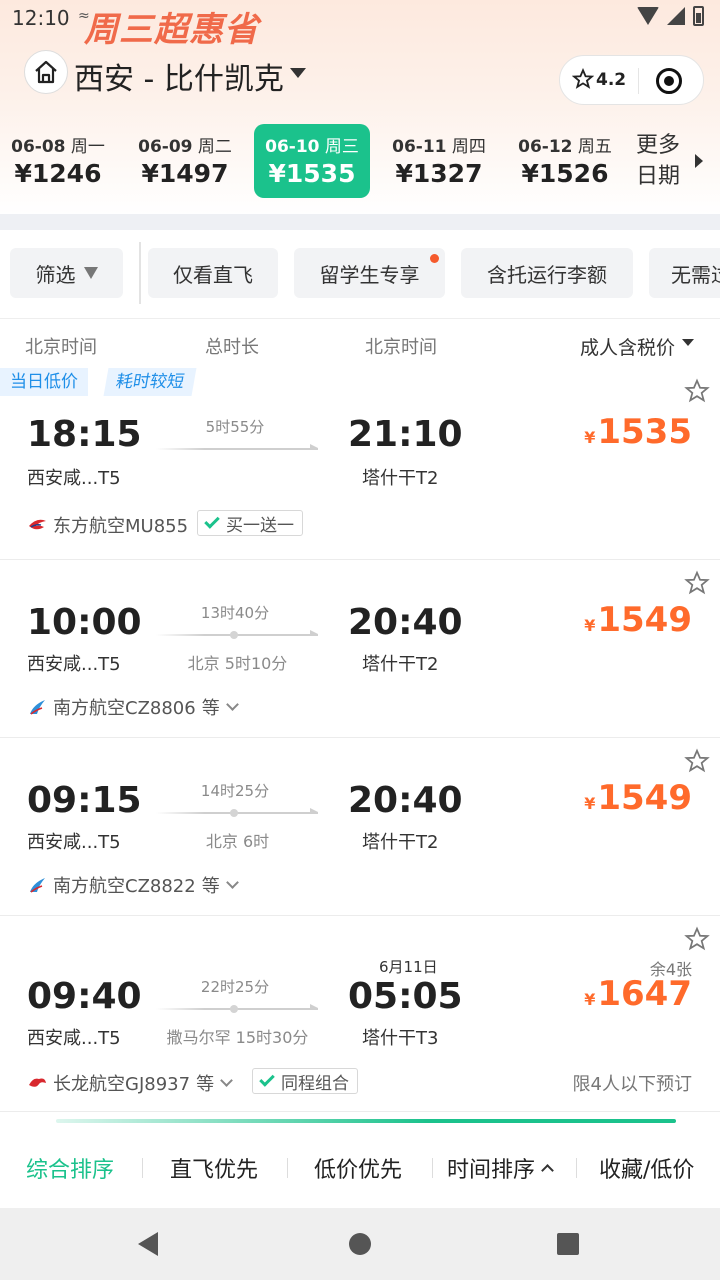 The image size is (720, 1280). I want to click on sort-tab-favorites: 收藏/低价, so click(646, 1168).